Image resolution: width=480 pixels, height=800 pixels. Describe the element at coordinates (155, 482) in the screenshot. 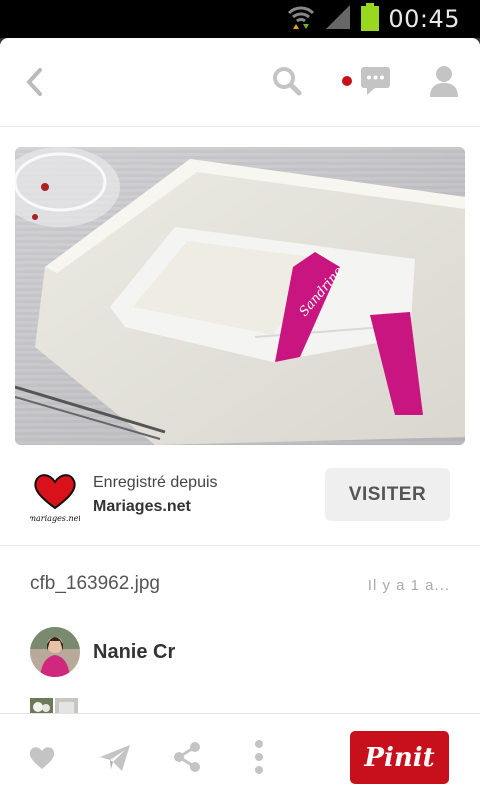

I see `saved-from-label: Enregistré depuis` at that location.